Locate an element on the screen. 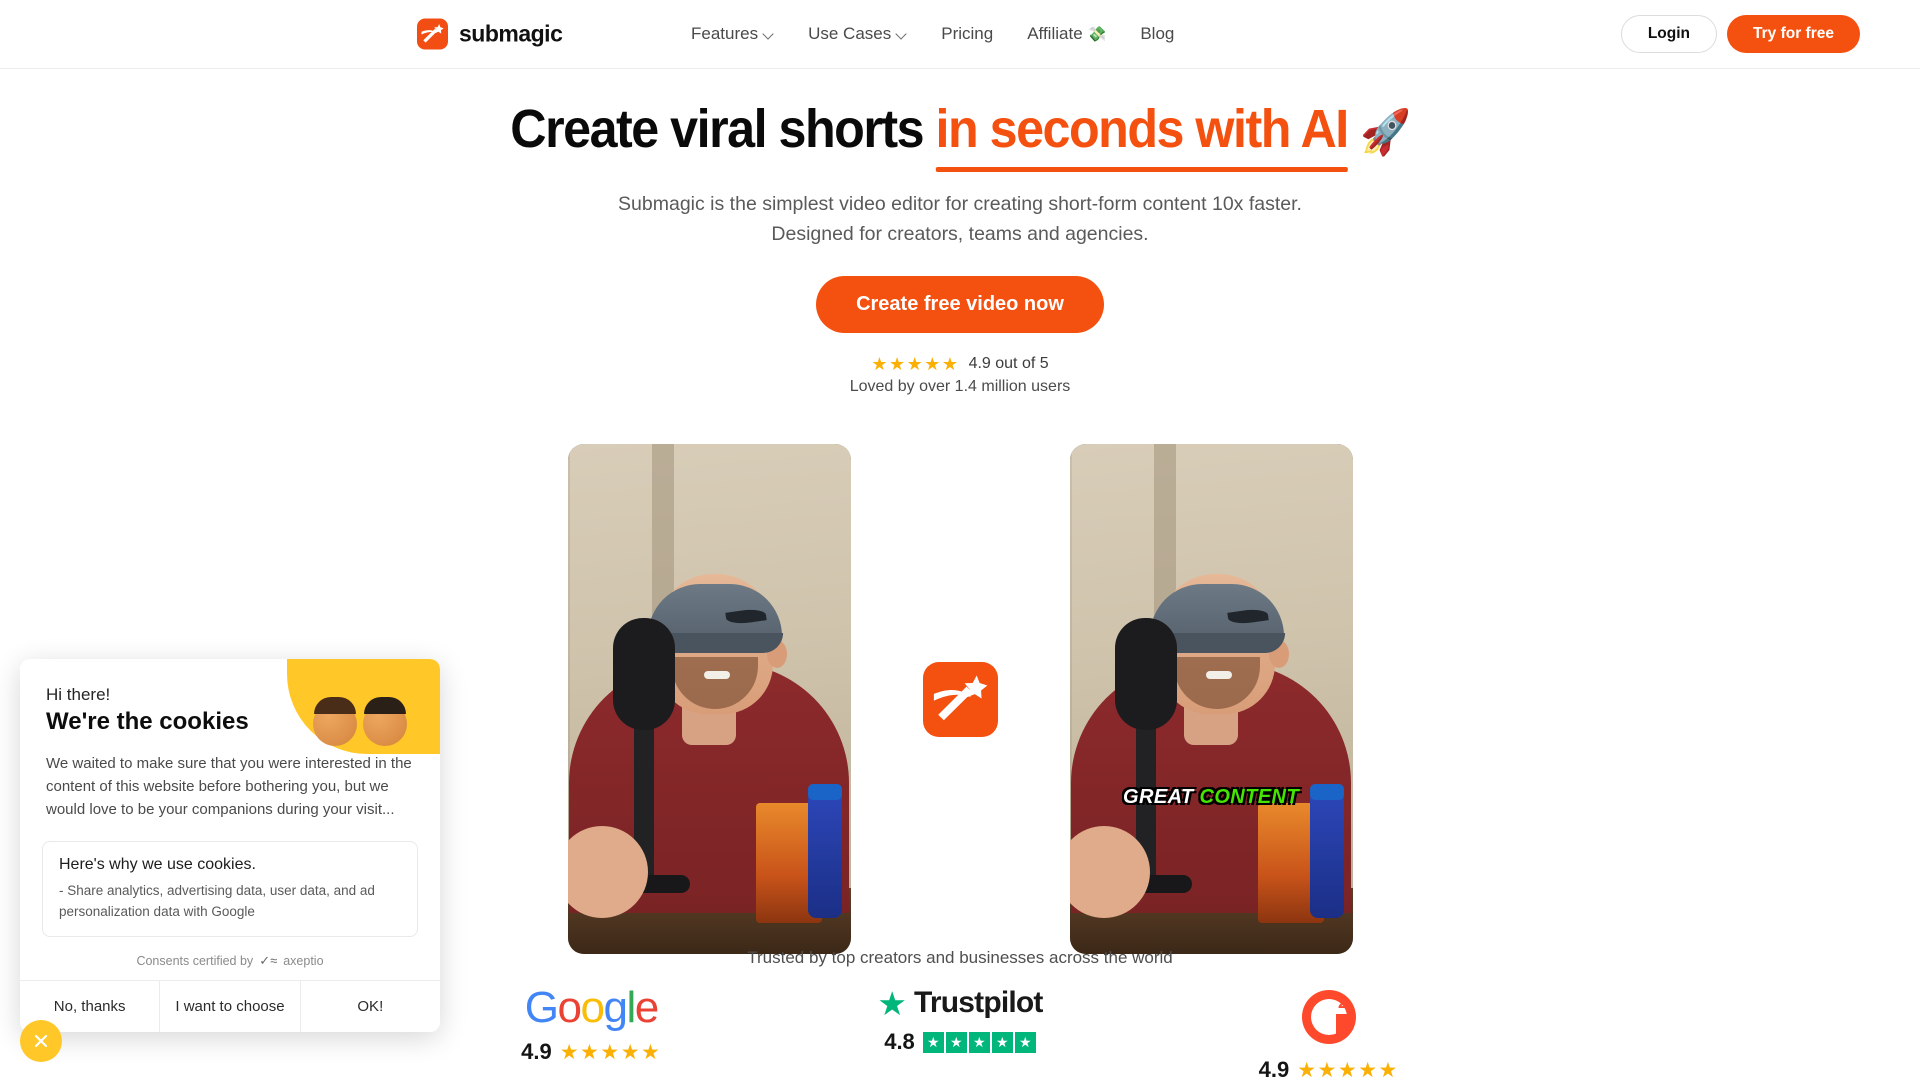 This screenshot has width=1920, height=1080. google-letter-o1: o is located at coordinates (569, 1007).